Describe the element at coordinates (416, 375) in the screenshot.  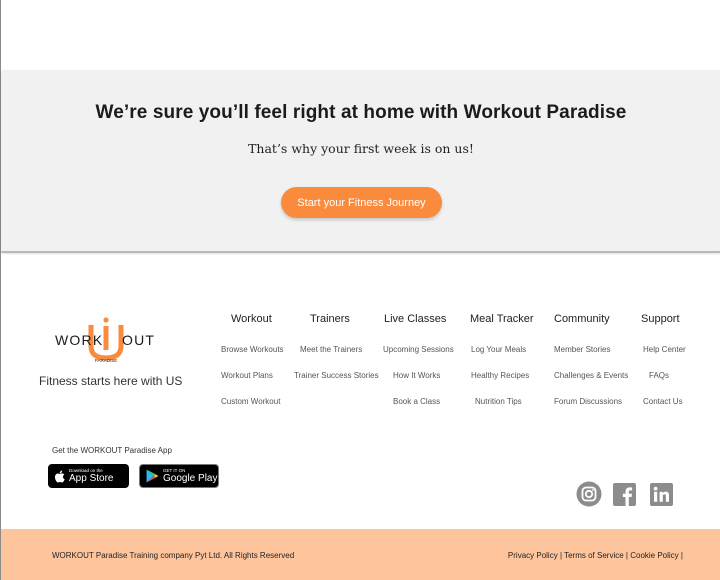
I see `footer-link-how-it-works: How It Works` at that location.